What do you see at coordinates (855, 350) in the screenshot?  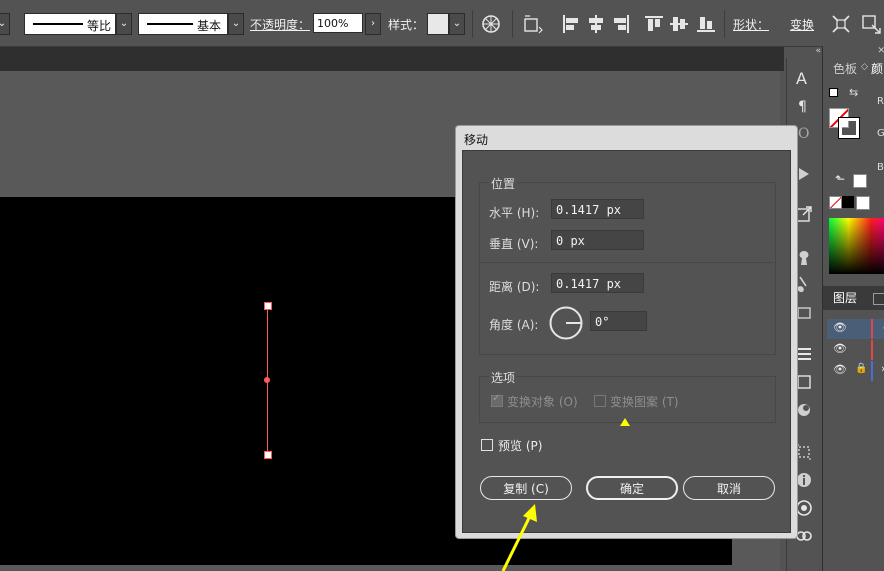 I see `layer-row: 👁` at bounding box center [855, 350].